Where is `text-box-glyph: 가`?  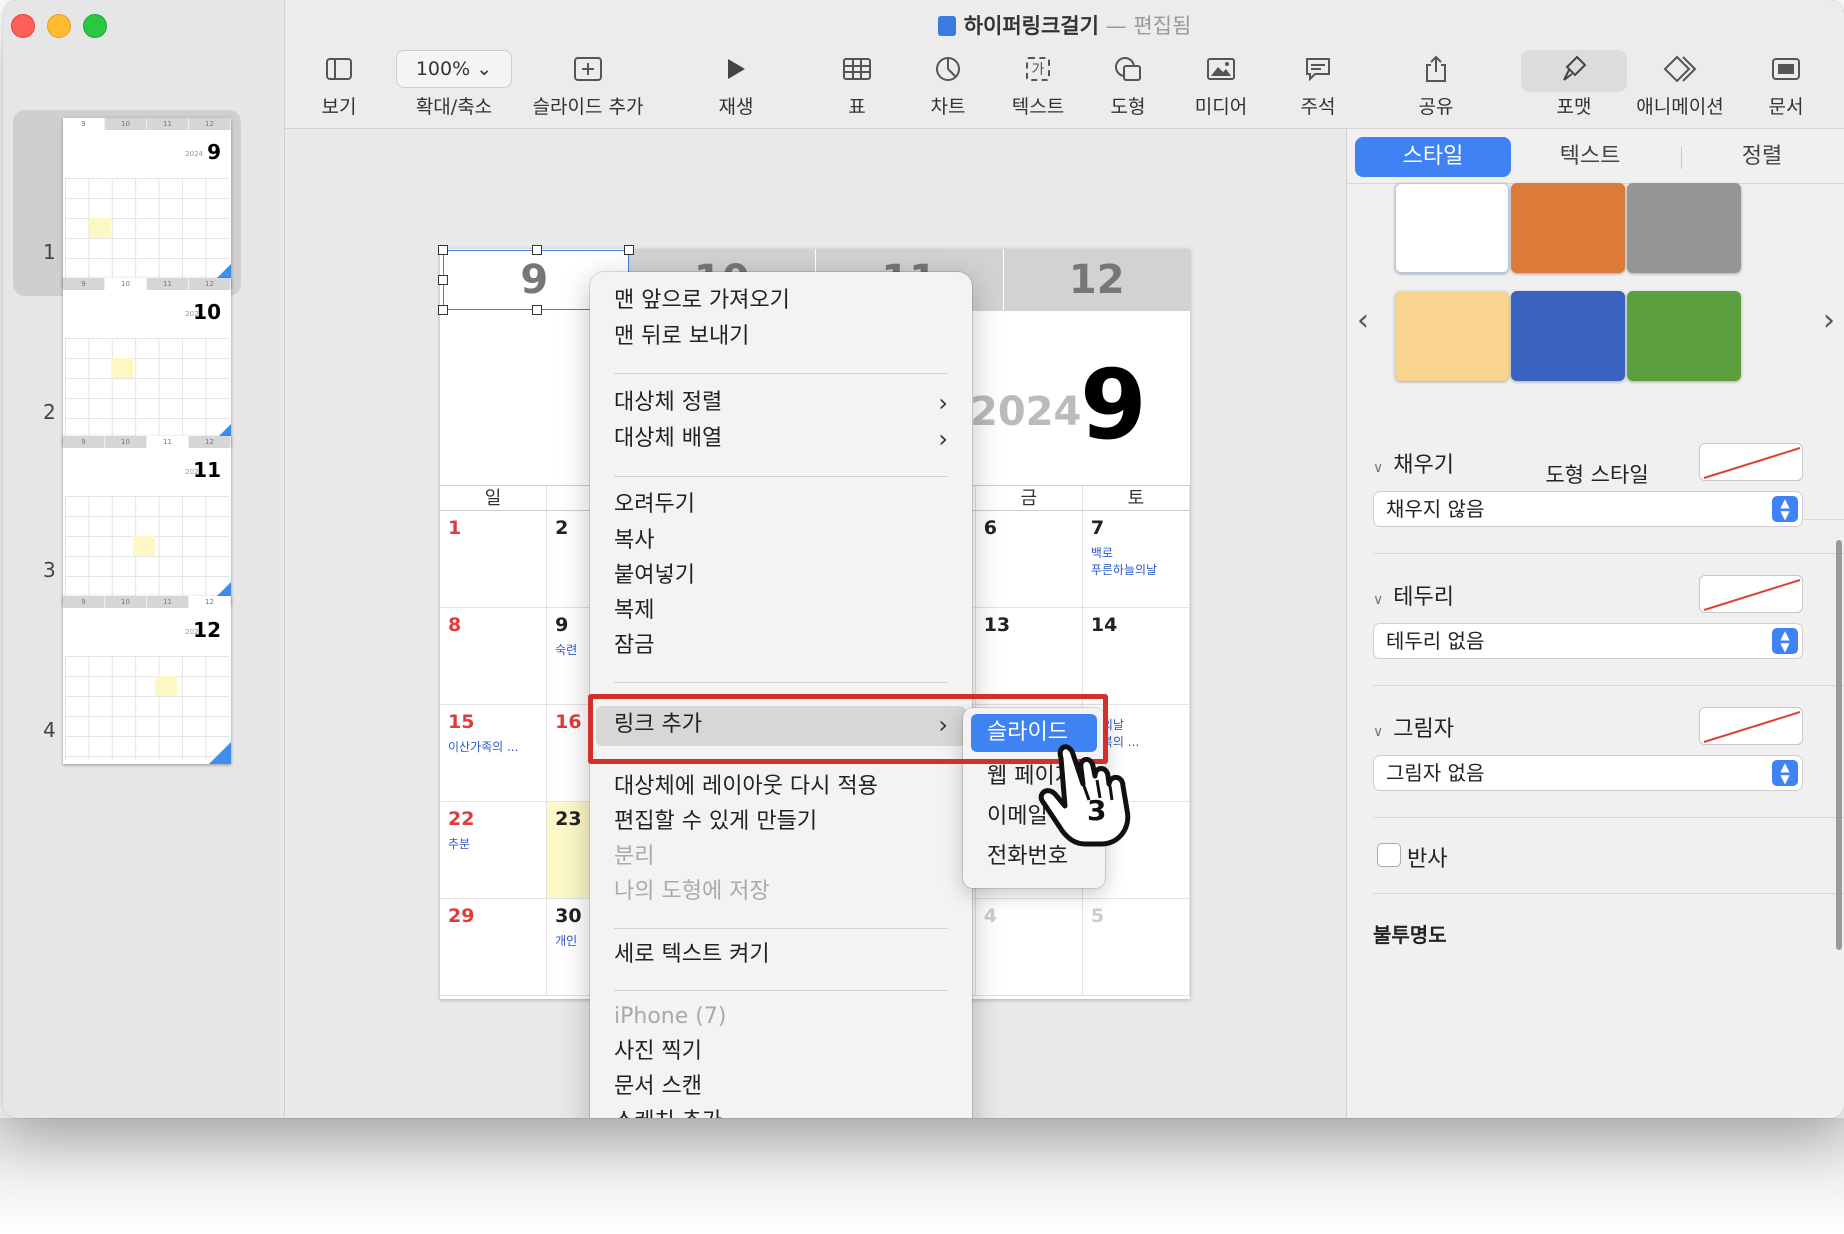
text-box-glyph: 가 is located at coordinates (1038, 69).